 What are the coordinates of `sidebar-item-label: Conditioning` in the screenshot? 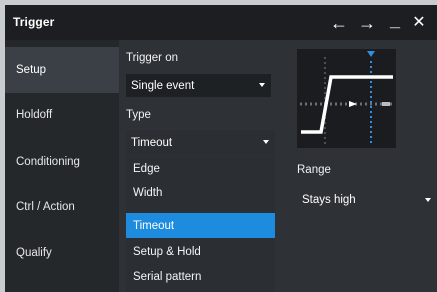 It's located at (48, 162).